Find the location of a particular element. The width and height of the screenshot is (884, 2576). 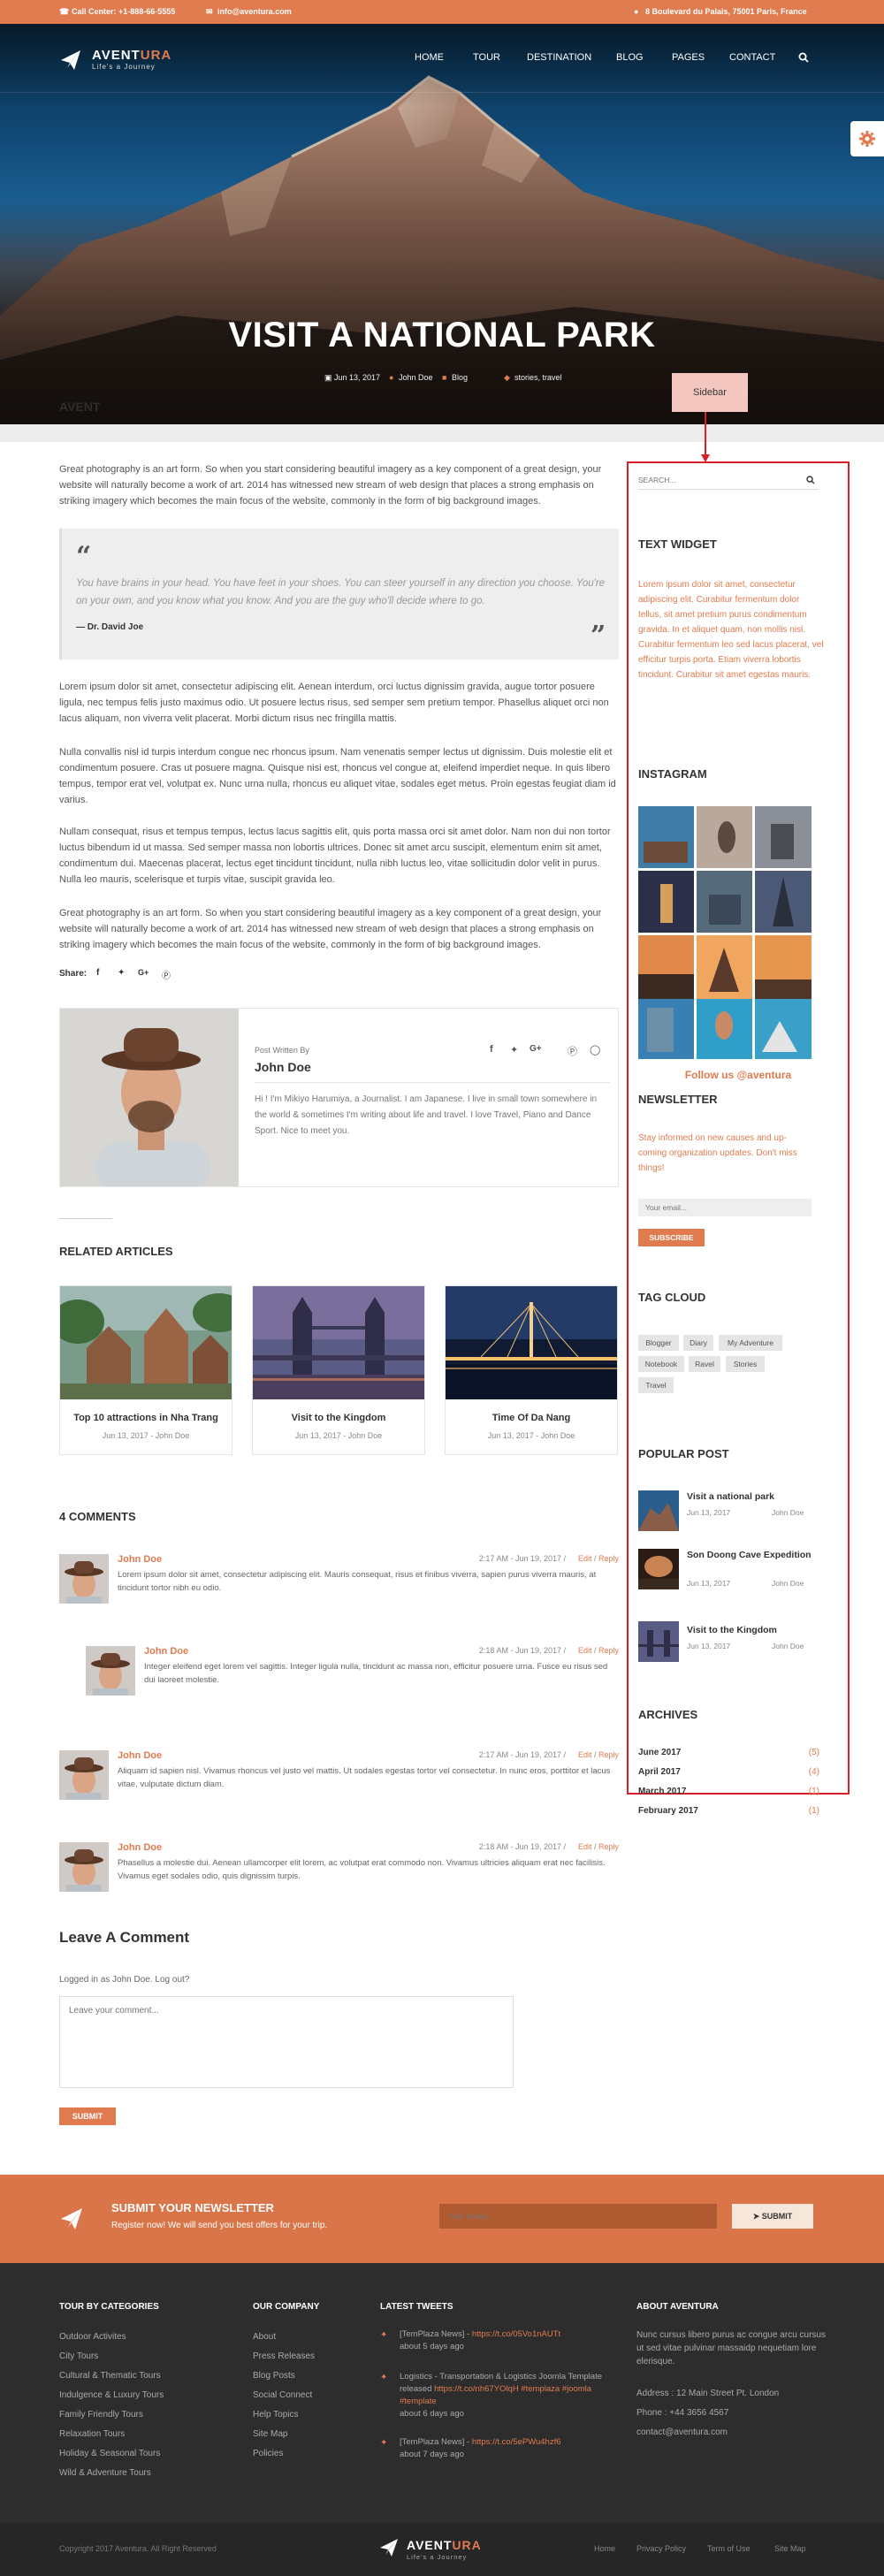

bottom-link-privacy: Privacy Policy is located at coordinates (661, 2548).